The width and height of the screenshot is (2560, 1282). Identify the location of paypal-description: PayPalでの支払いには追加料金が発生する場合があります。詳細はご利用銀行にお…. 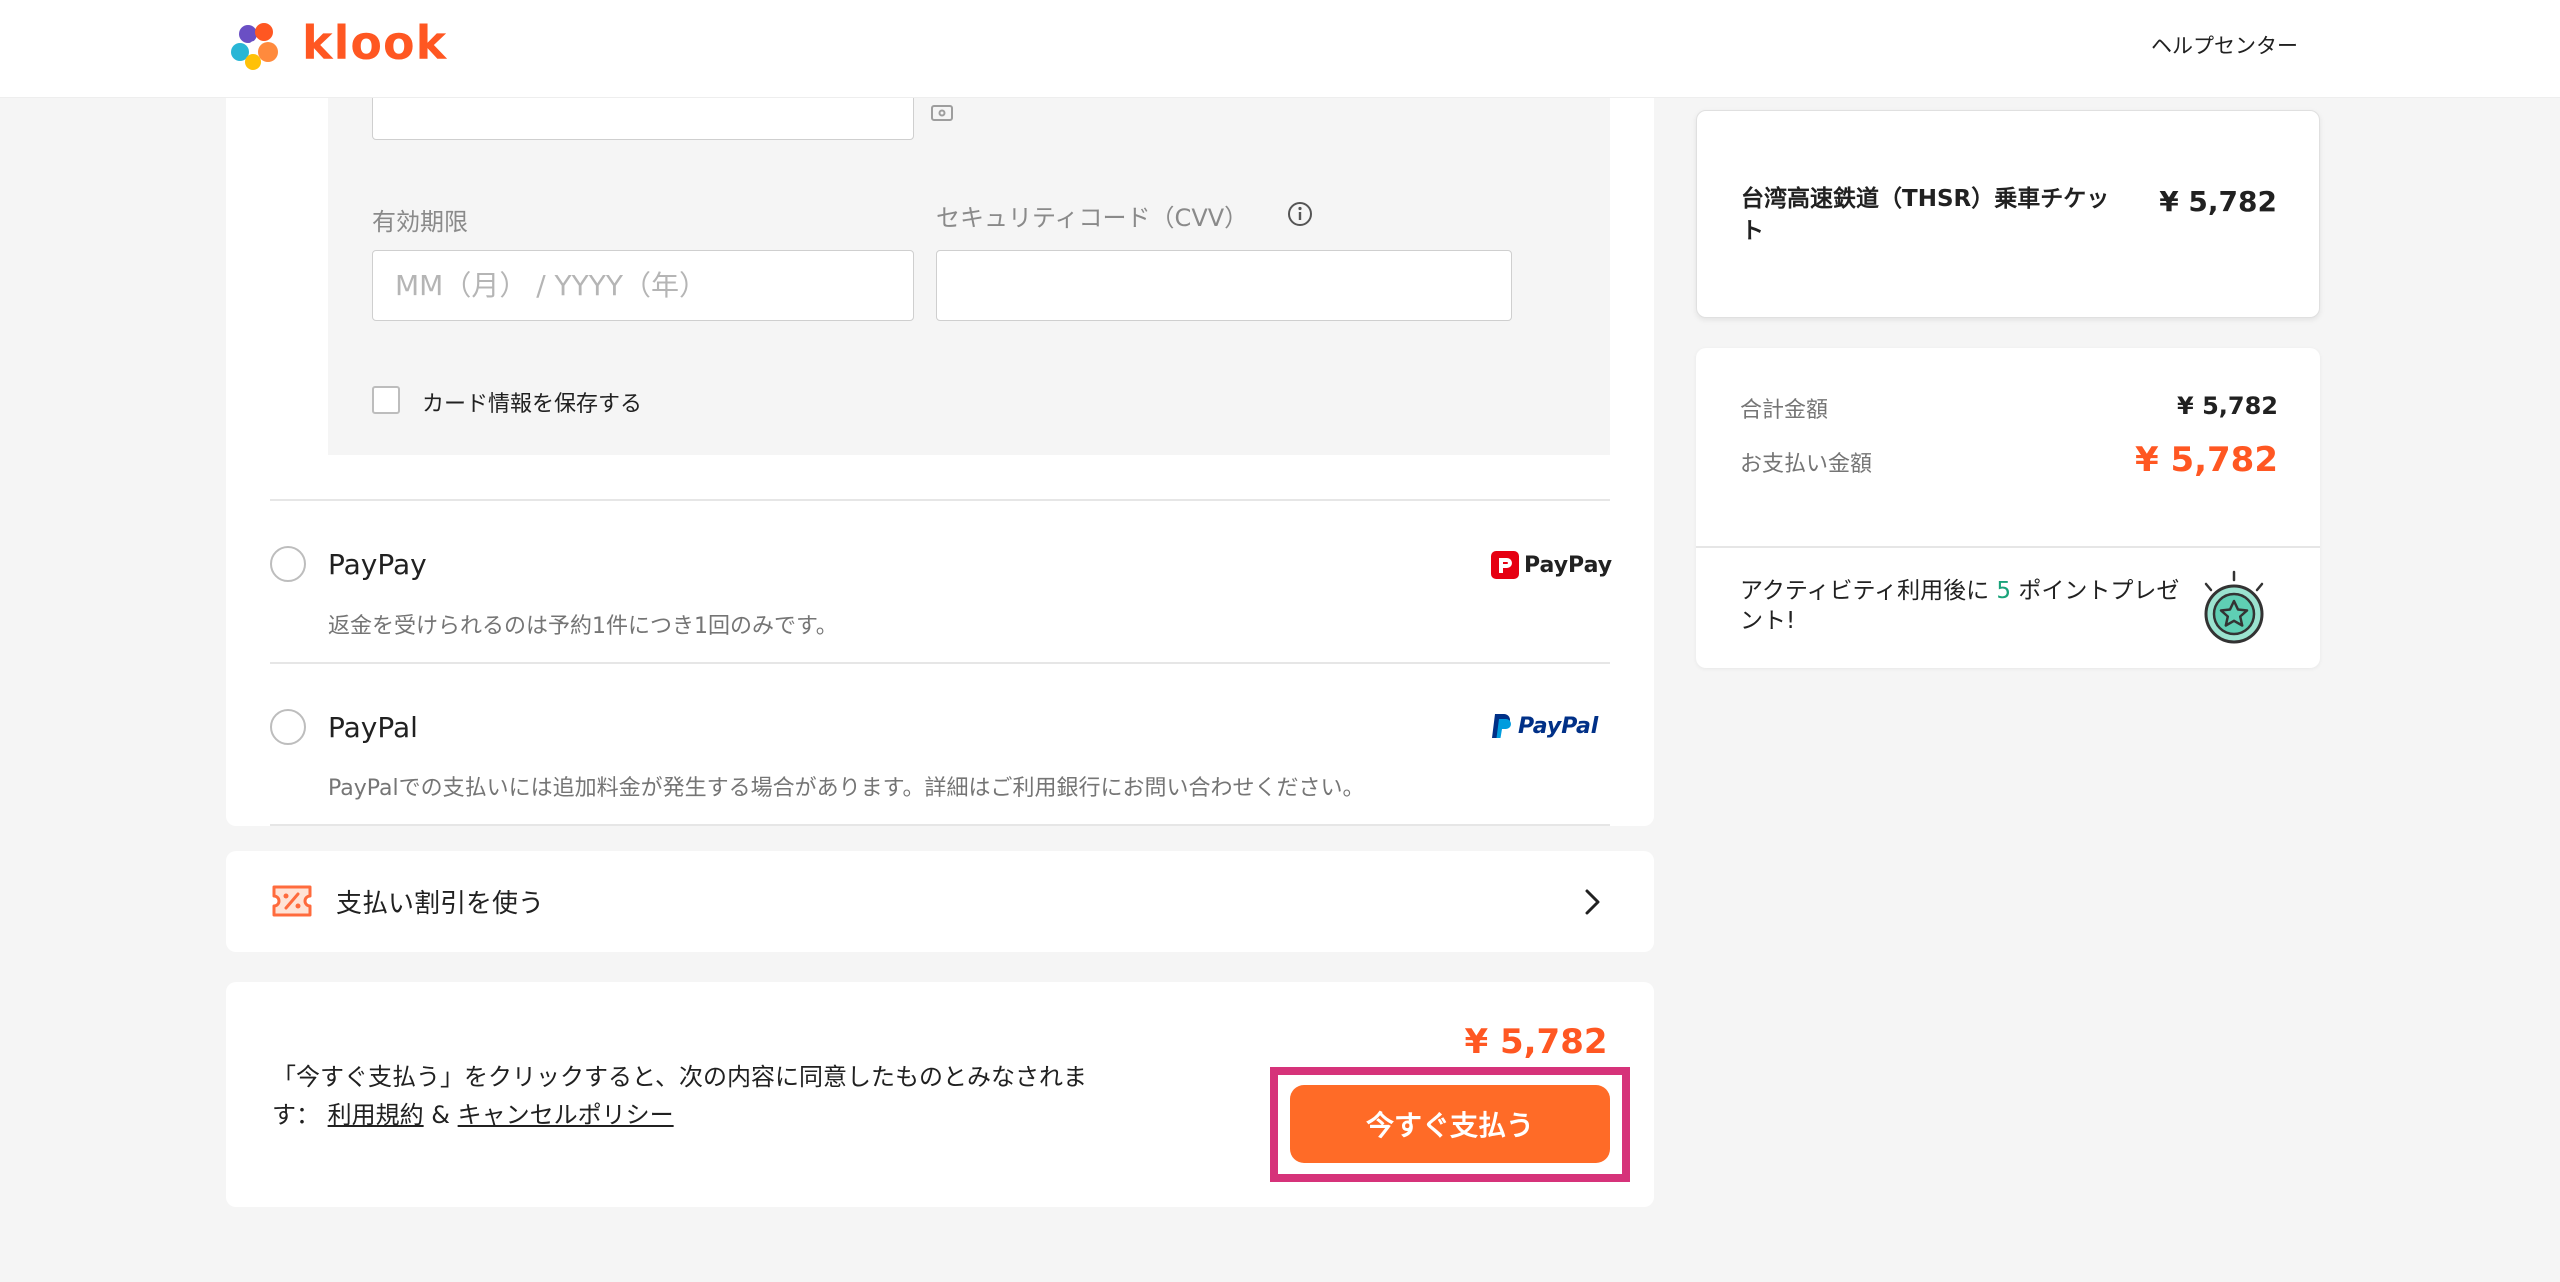
(846, 788).